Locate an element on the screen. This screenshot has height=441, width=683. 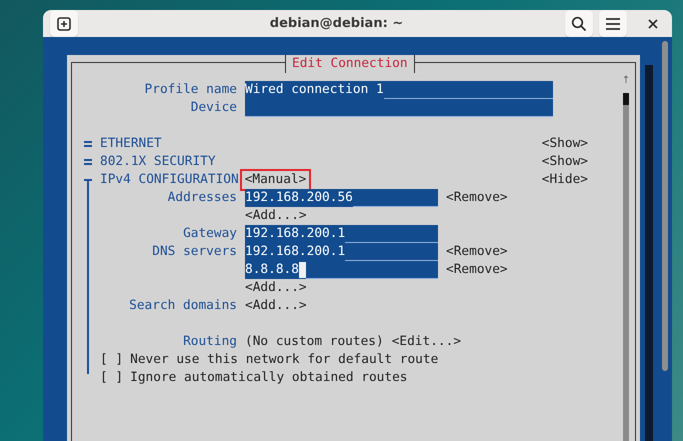
checkbox-label: Never use this network for default route is located at coordinates (284, 360).